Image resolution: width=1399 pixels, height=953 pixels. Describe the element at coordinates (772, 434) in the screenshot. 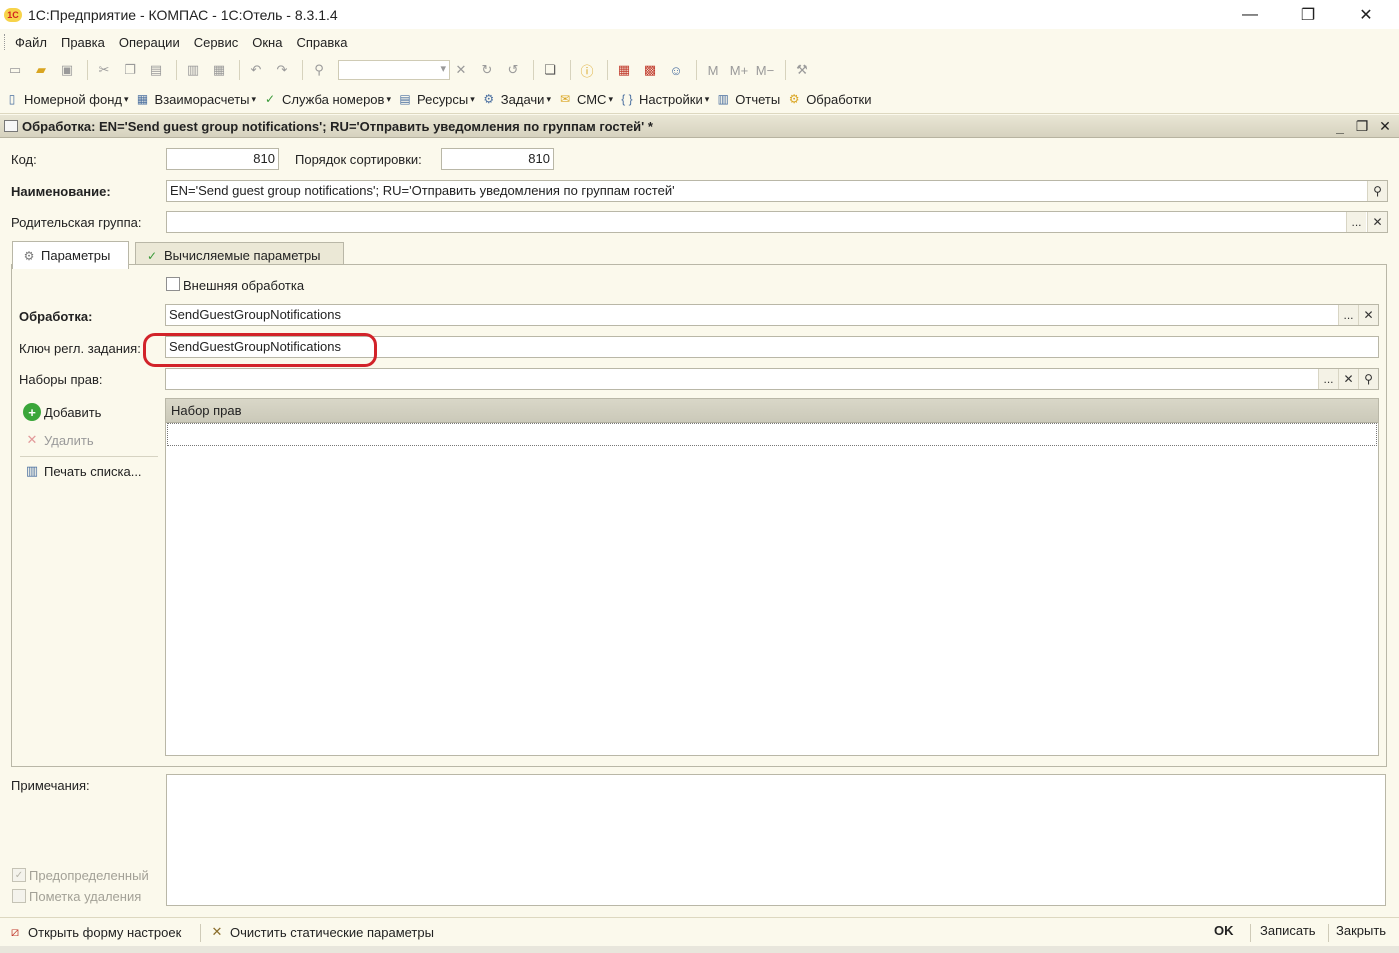

I see `table-row` at that location.